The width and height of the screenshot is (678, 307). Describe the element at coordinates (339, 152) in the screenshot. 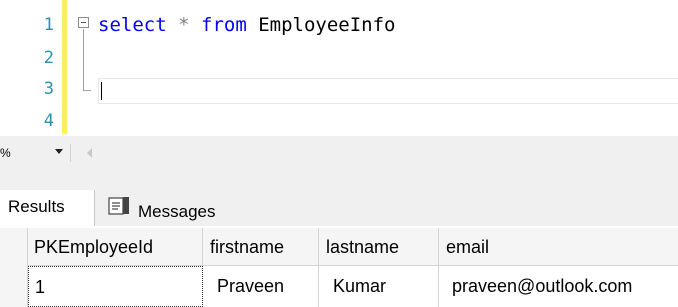

I see `editor-status-strip: %` at that location.